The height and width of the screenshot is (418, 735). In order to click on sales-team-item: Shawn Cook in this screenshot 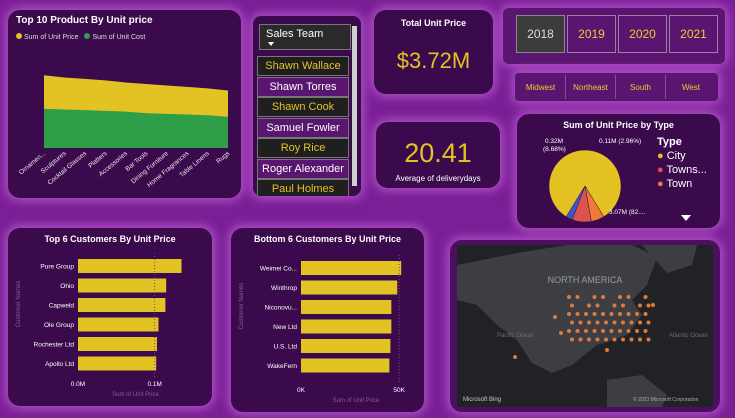, I will do `click(303, 107)`.